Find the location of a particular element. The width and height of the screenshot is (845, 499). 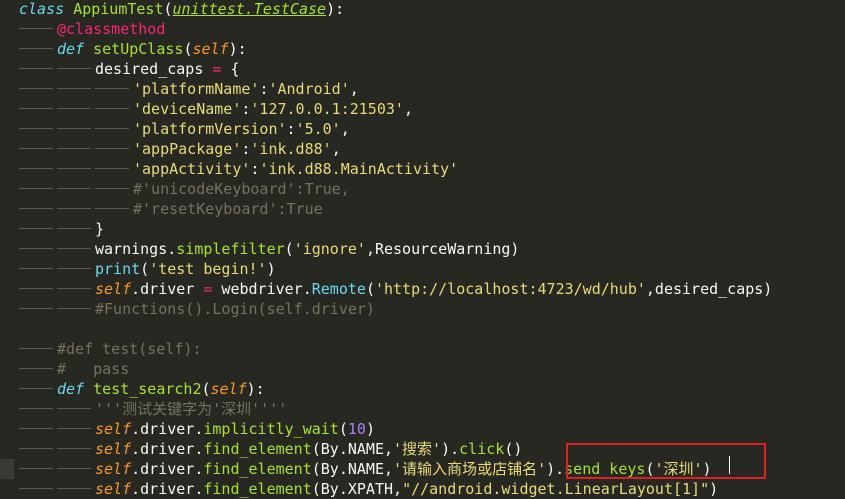

code-token: ,desired_caps) is located at coordinates (709, 289).